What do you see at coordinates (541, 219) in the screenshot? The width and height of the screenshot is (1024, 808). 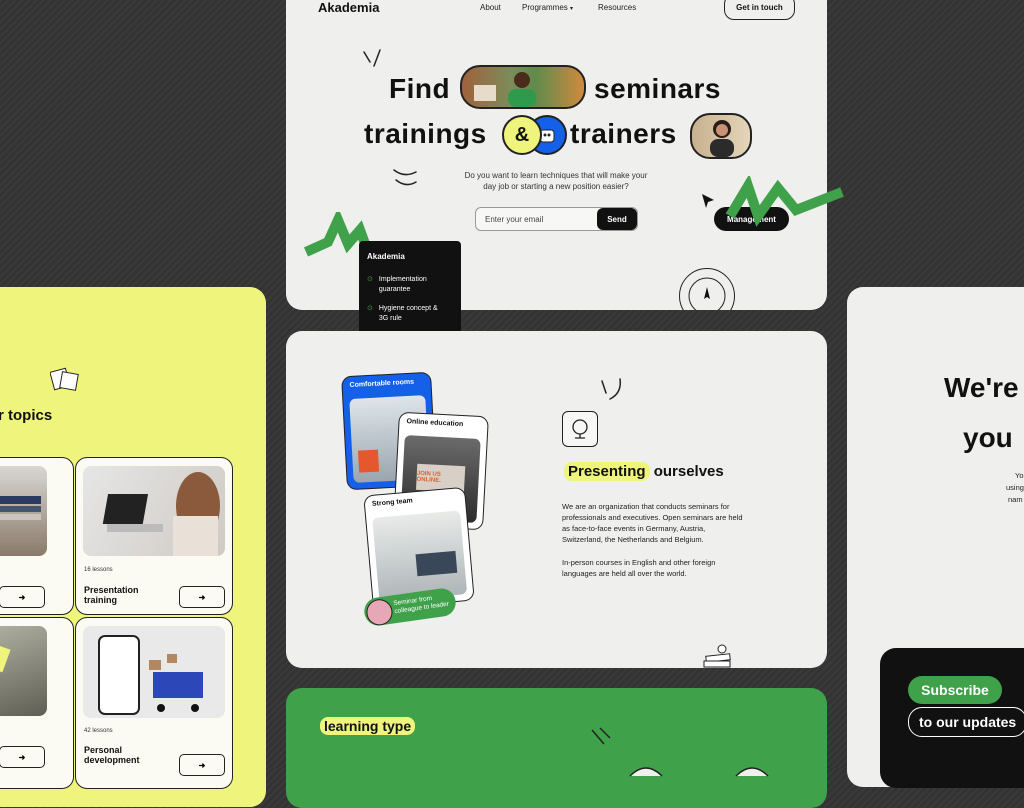 I see `email-input: Enter your email` at bounding box center [541, 219].